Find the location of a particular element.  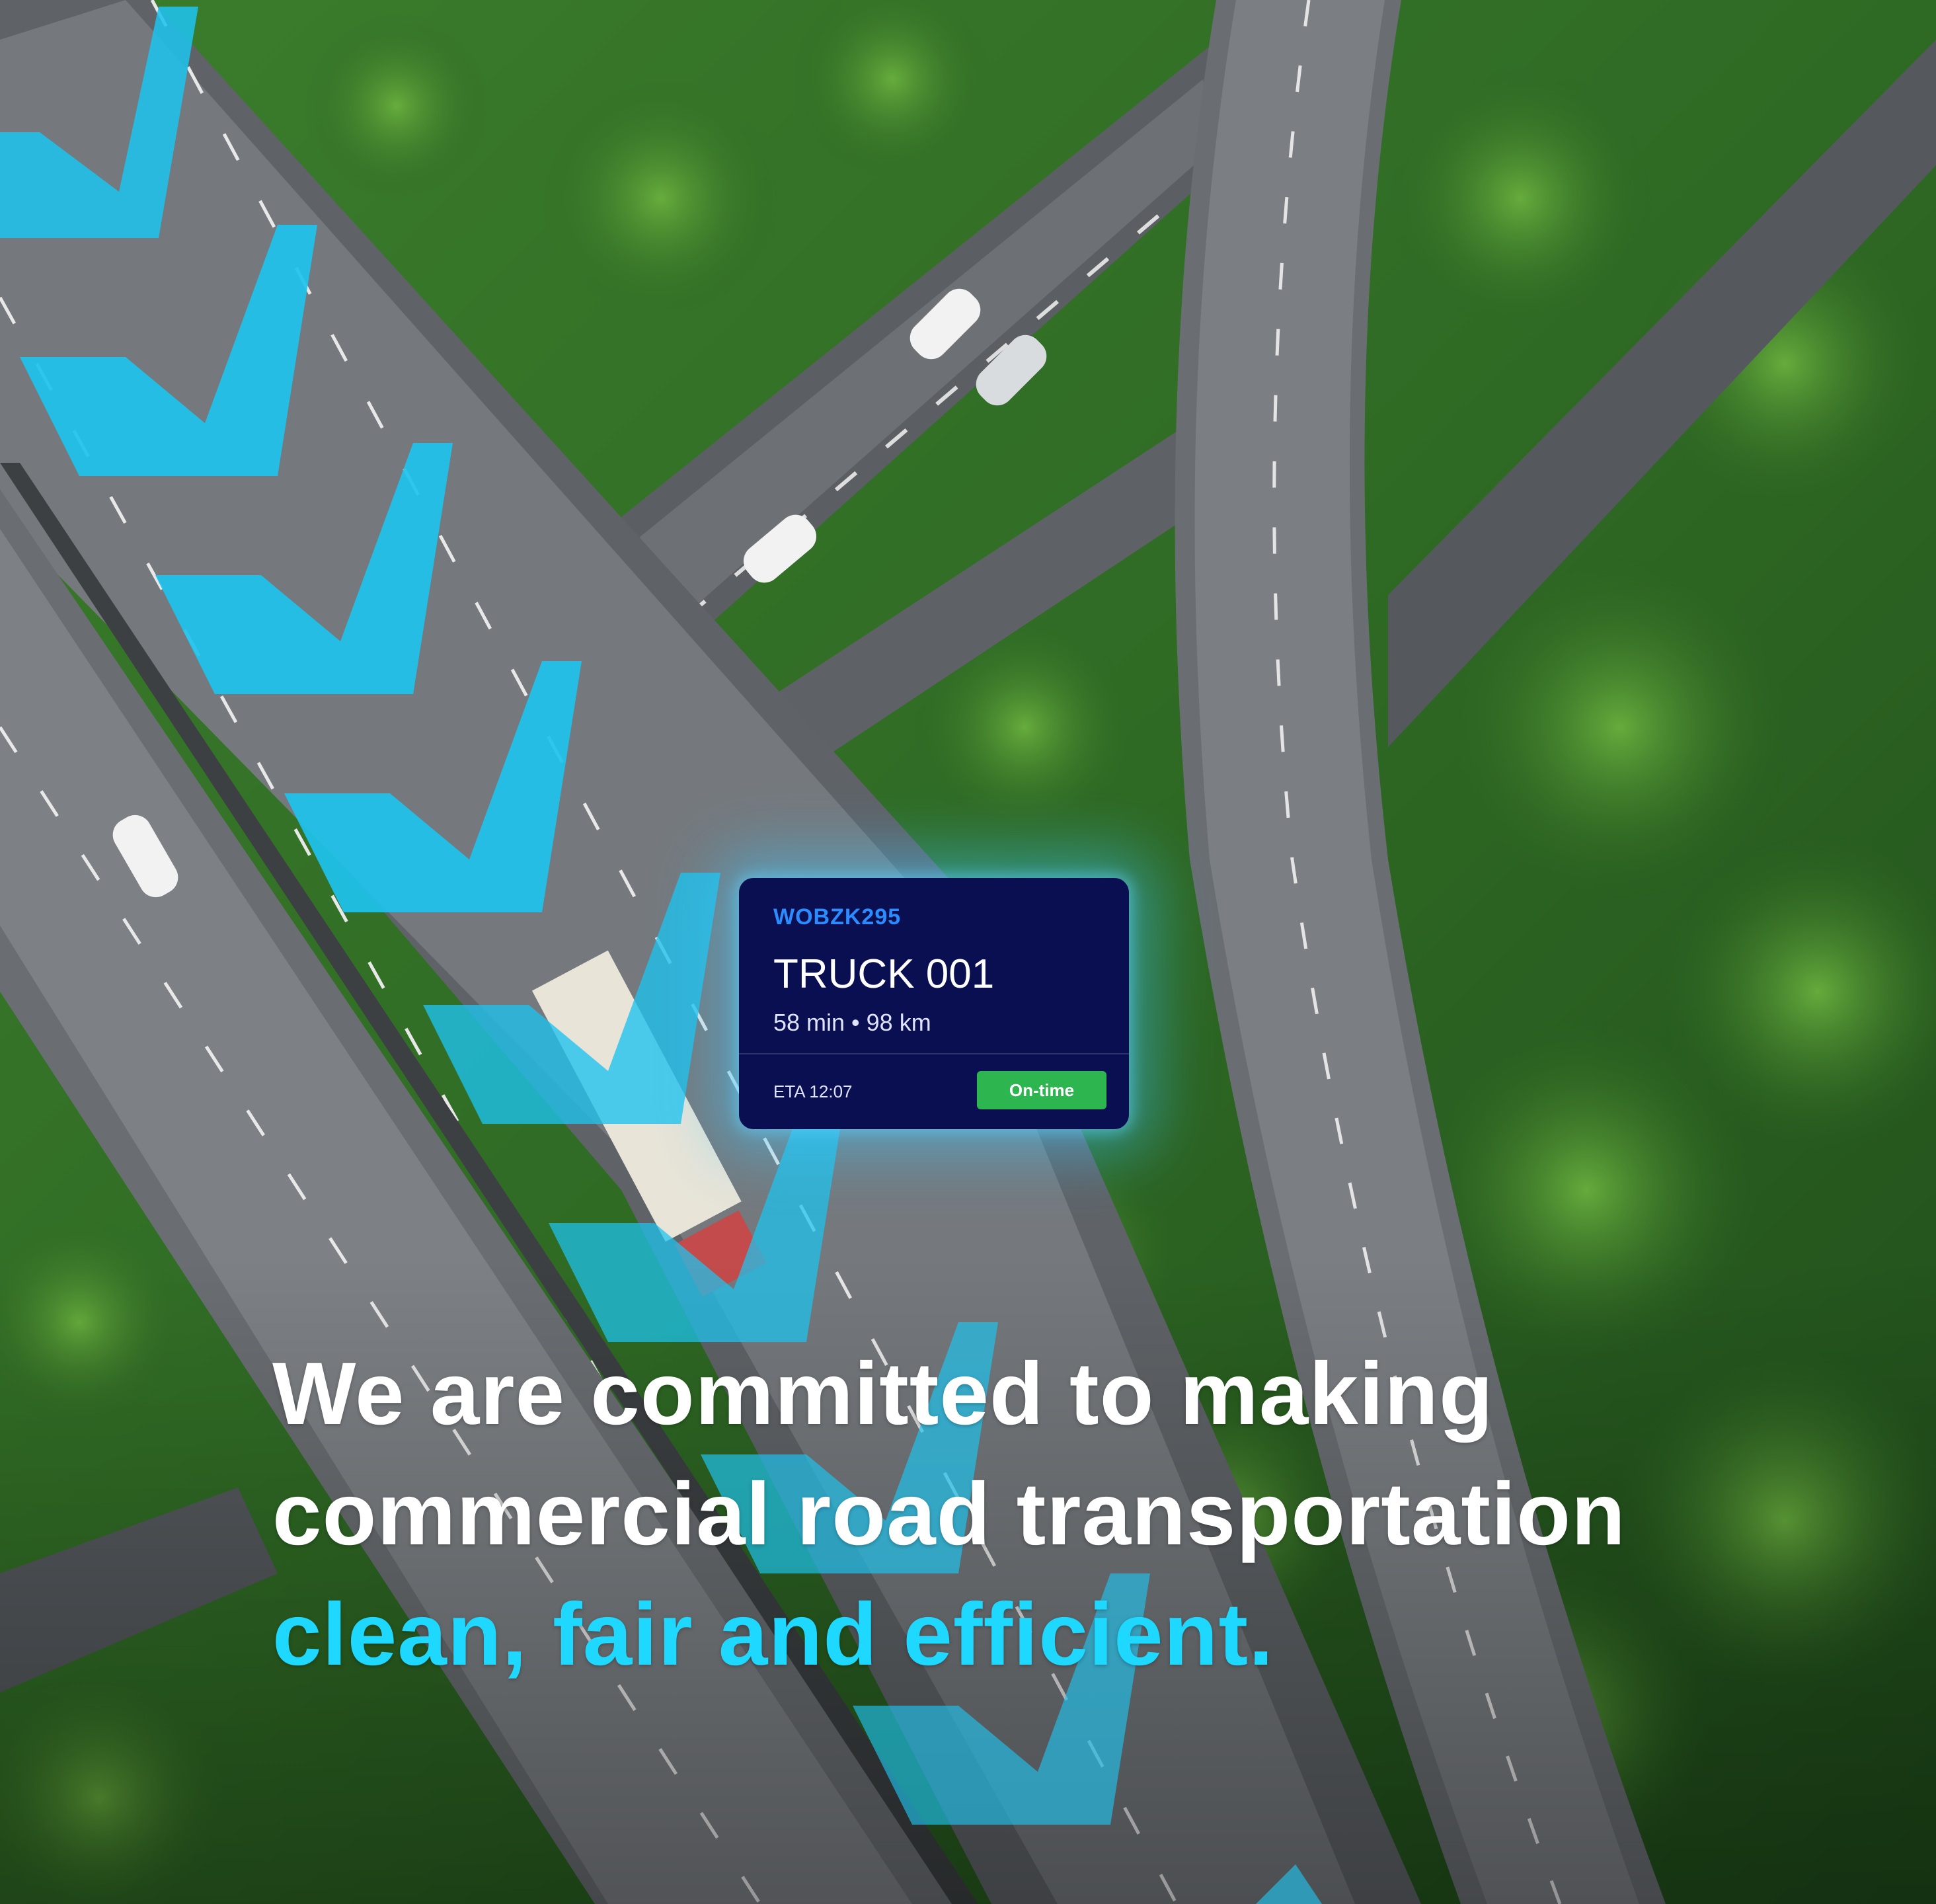

status-badge: On-time is located at coordinates (1041, 1090).